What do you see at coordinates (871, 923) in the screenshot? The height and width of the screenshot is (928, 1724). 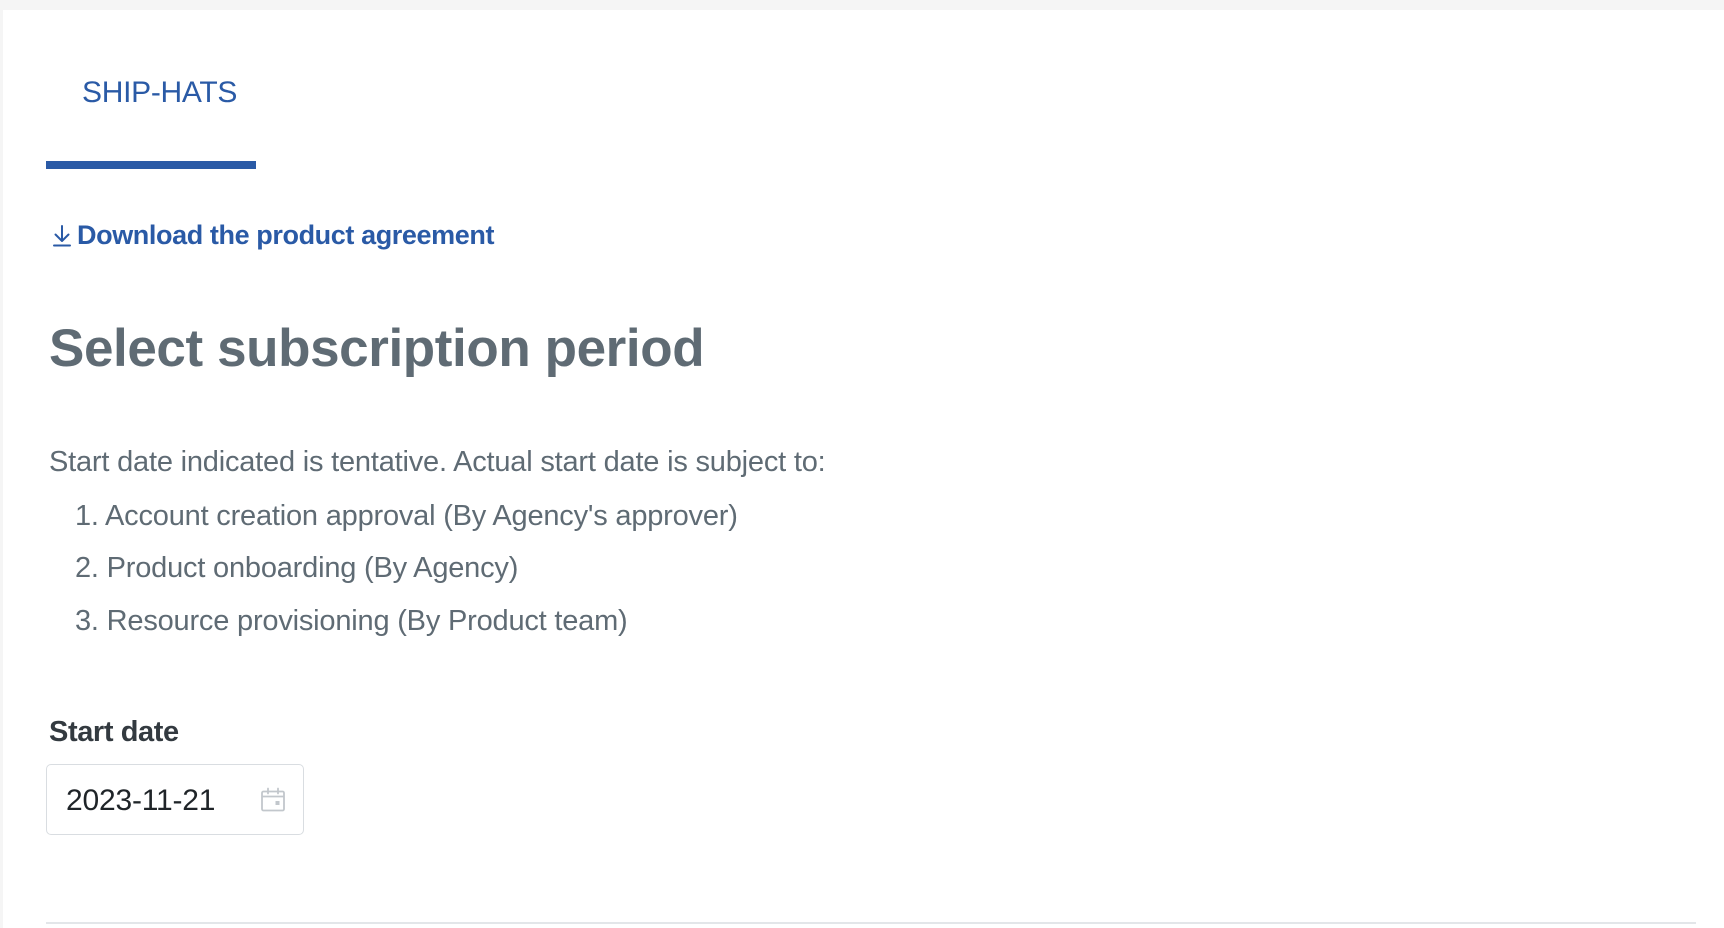 I see `section-divider` at bounding box center [871, 923].